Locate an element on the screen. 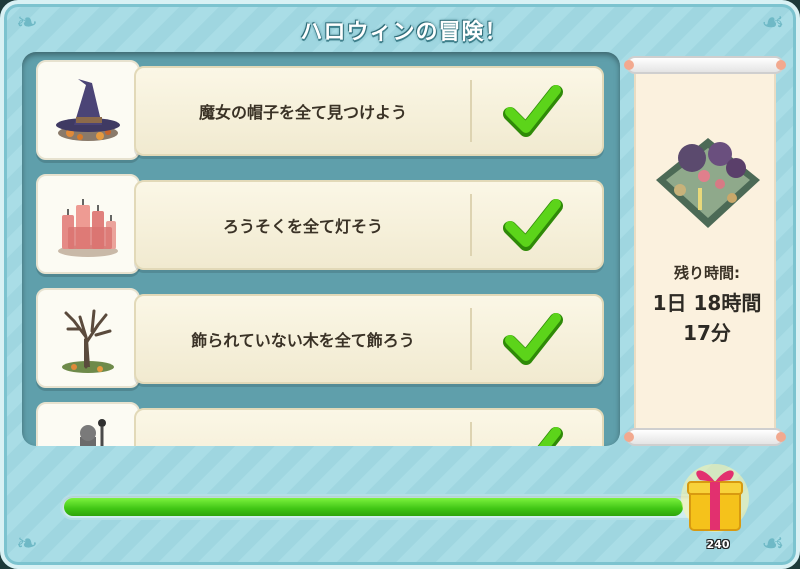 Image resolution: width=800 pixels, height=569 pixels. scroll-paper: 残り時間: 1日 18時間 17分 is located at coordinates (705, 251).